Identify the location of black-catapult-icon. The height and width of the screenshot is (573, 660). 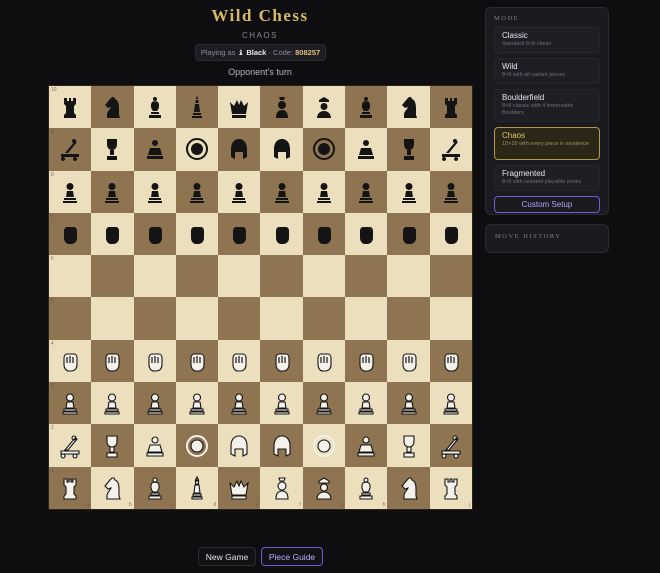
(70, 149).